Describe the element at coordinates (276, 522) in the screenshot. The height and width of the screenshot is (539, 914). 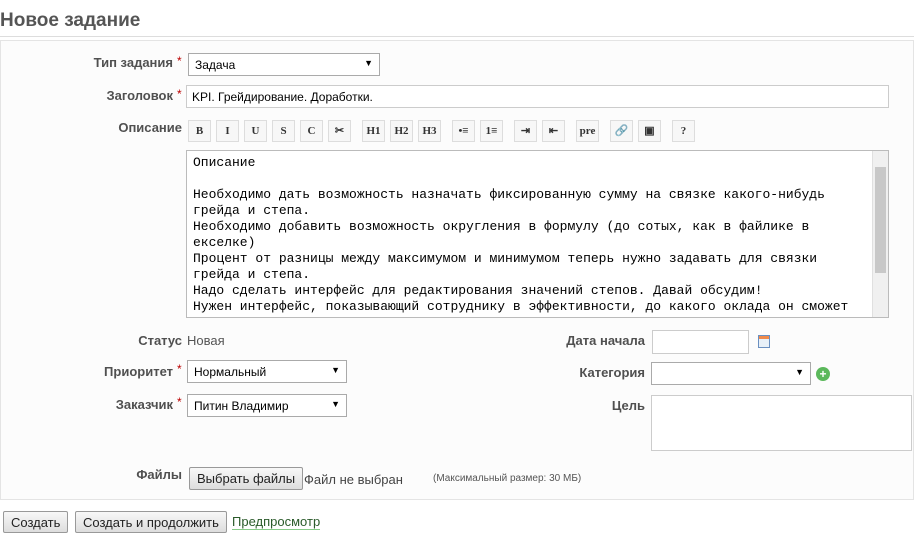
I see `preview-link: Предпросмотр` at that location.